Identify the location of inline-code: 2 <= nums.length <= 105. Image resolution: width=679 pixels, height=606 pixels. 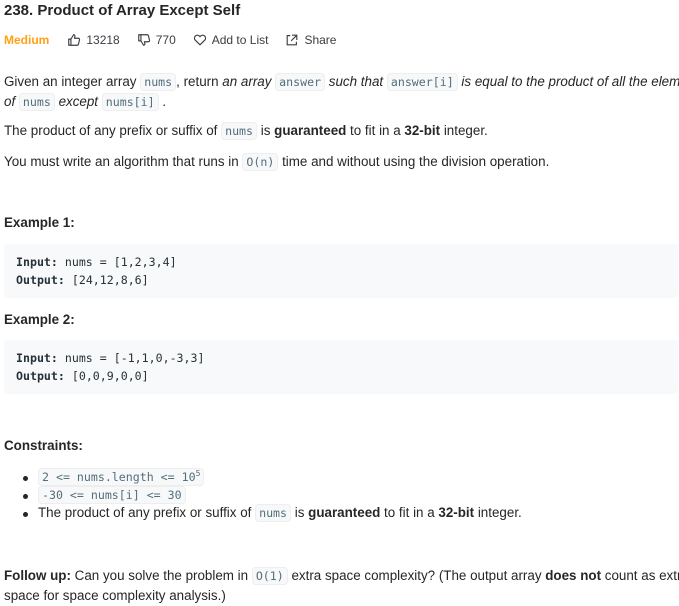
(121, 477).